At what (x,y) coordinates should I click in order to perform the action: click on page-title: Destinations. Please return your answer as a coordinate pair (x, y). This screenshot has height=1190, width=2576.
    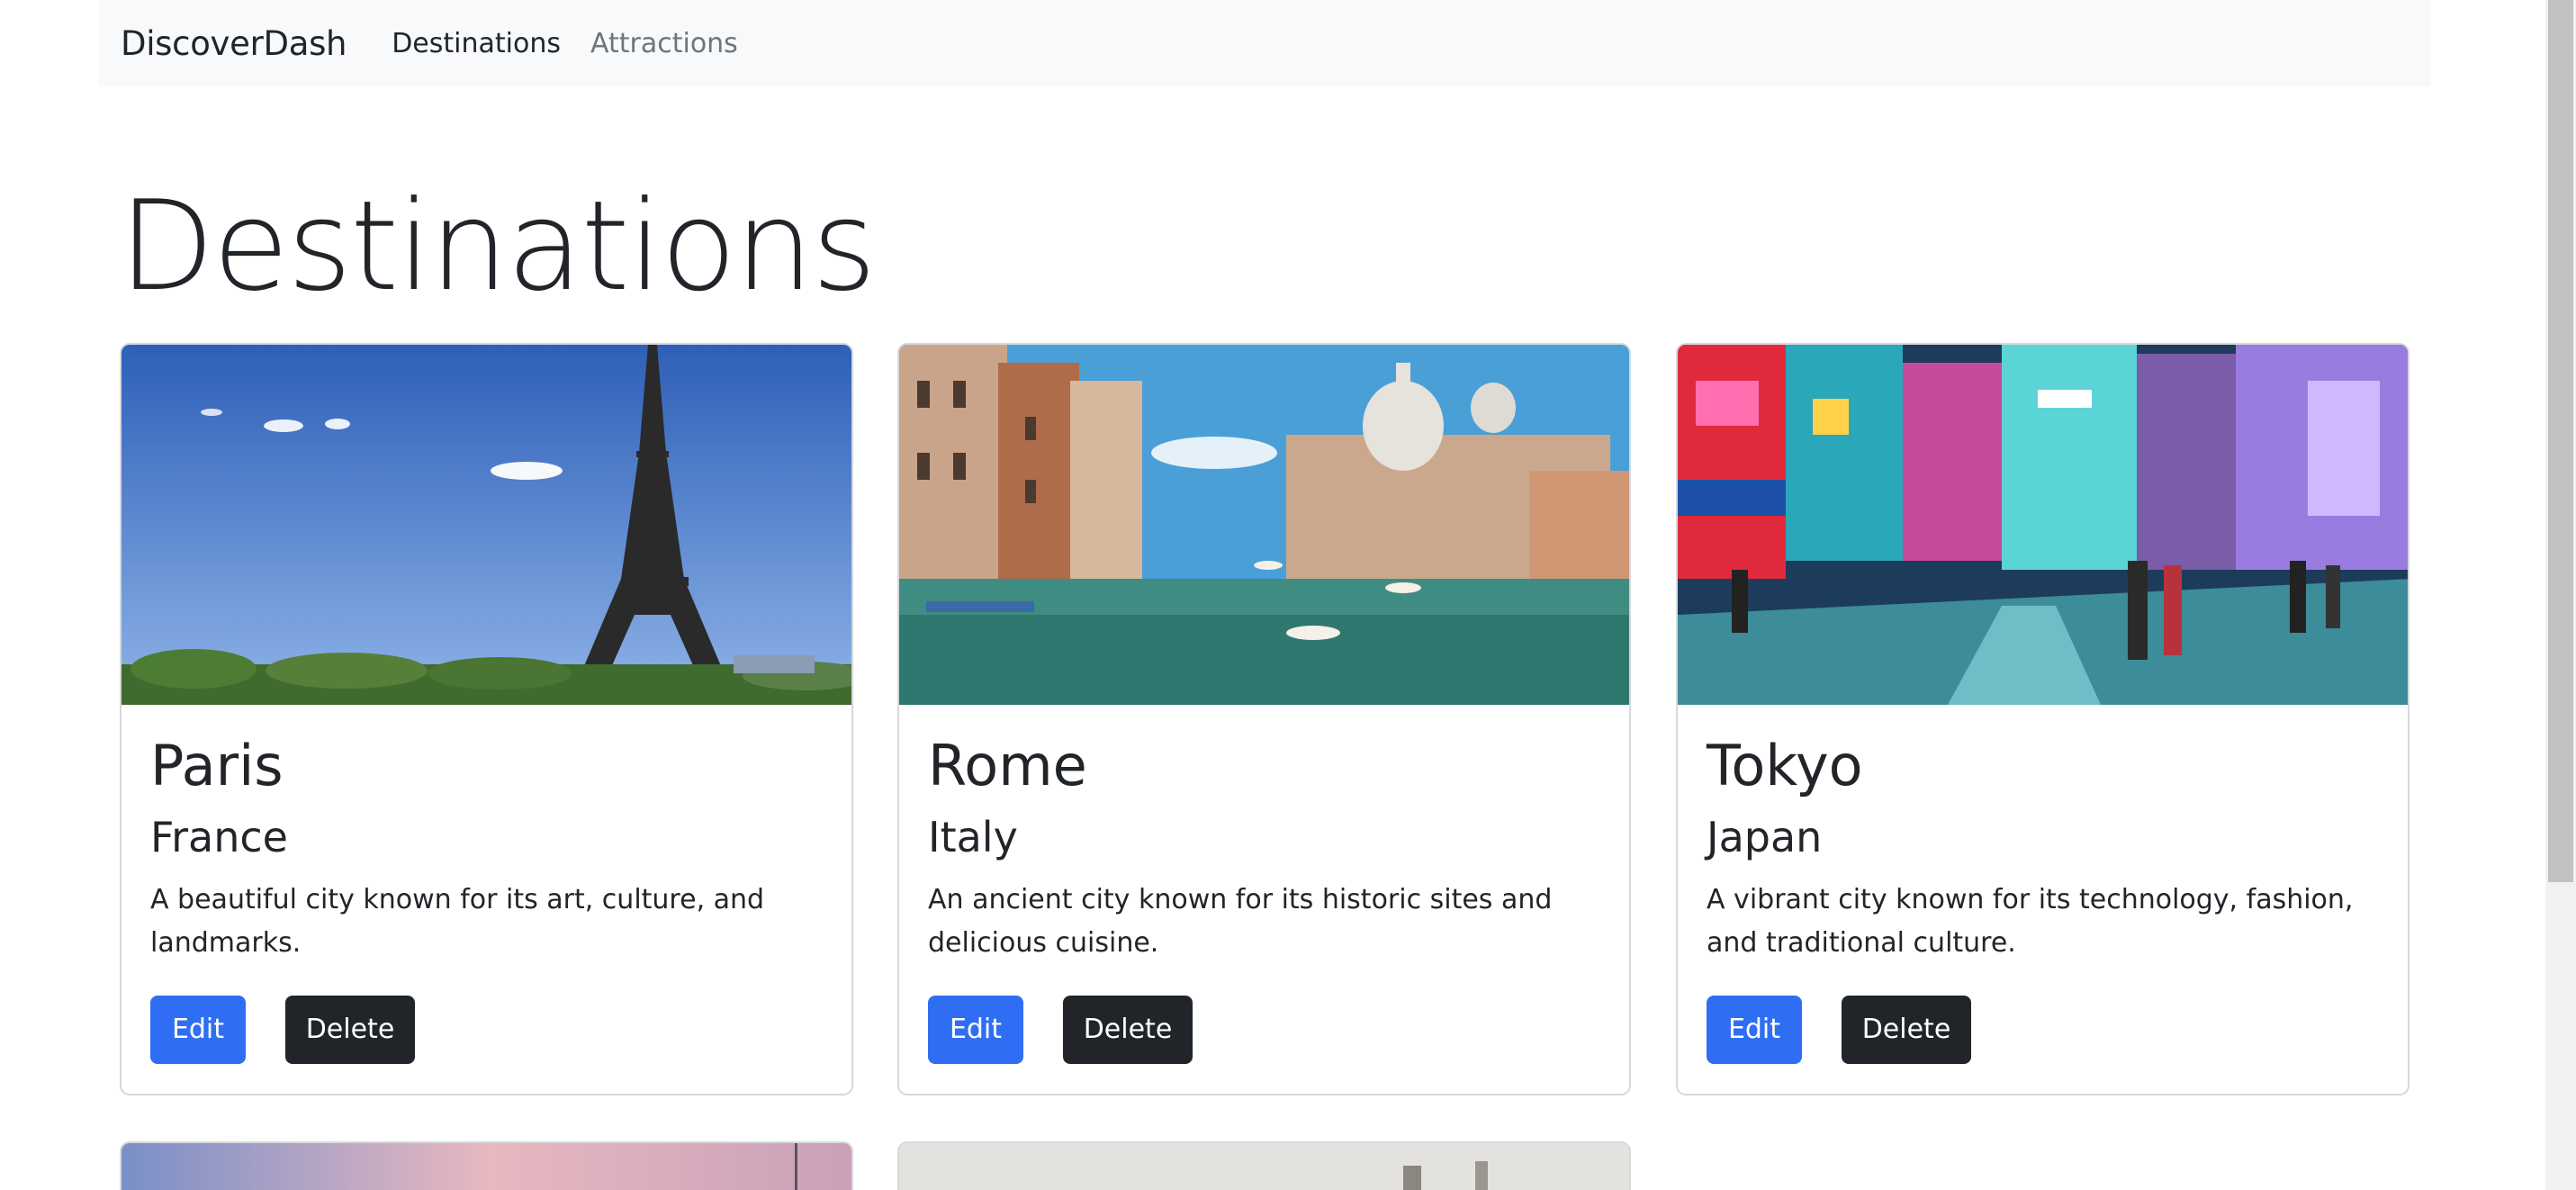
    Looking at the image, I should click on (498, 247).